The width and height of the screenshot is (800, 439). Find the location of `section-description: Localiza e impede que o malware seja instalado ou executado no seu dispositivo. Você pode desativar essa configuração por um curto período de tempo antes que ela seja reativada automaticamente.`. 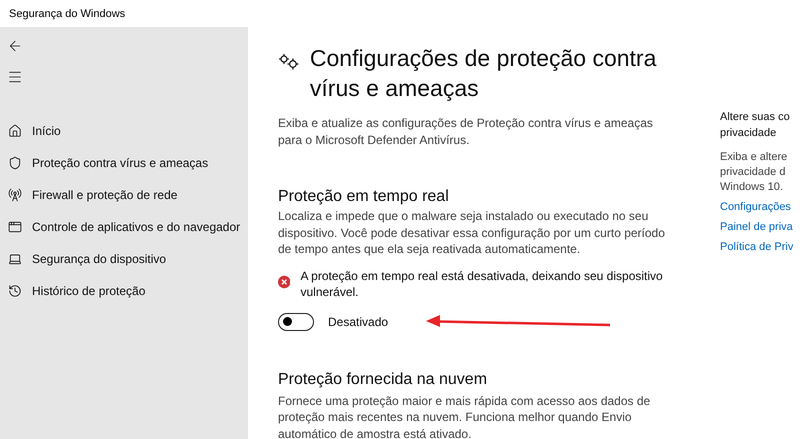

section-description: Localiza e impede que o malware seja instalado ou executado no seu dispositivo. Você pode desativar essa configuração por um curto período de tempo antes que ela seja reativada automaticamente. is located at coordinates (472, 233).